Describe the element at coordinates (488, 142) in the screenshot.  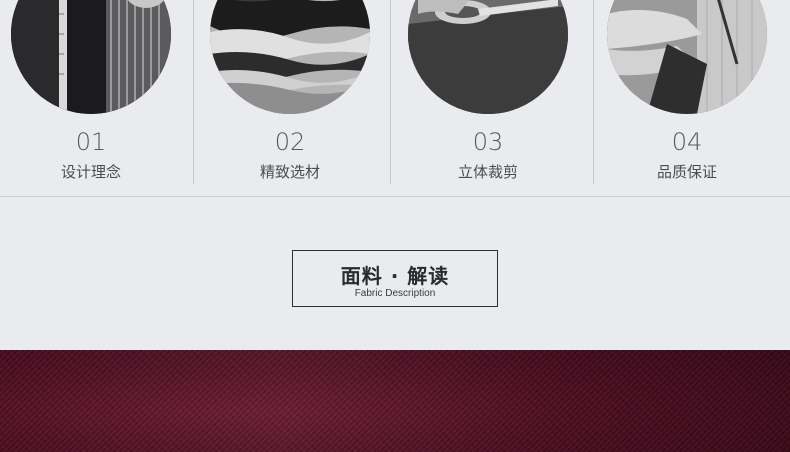
I see `feature-number: 03` at that location.